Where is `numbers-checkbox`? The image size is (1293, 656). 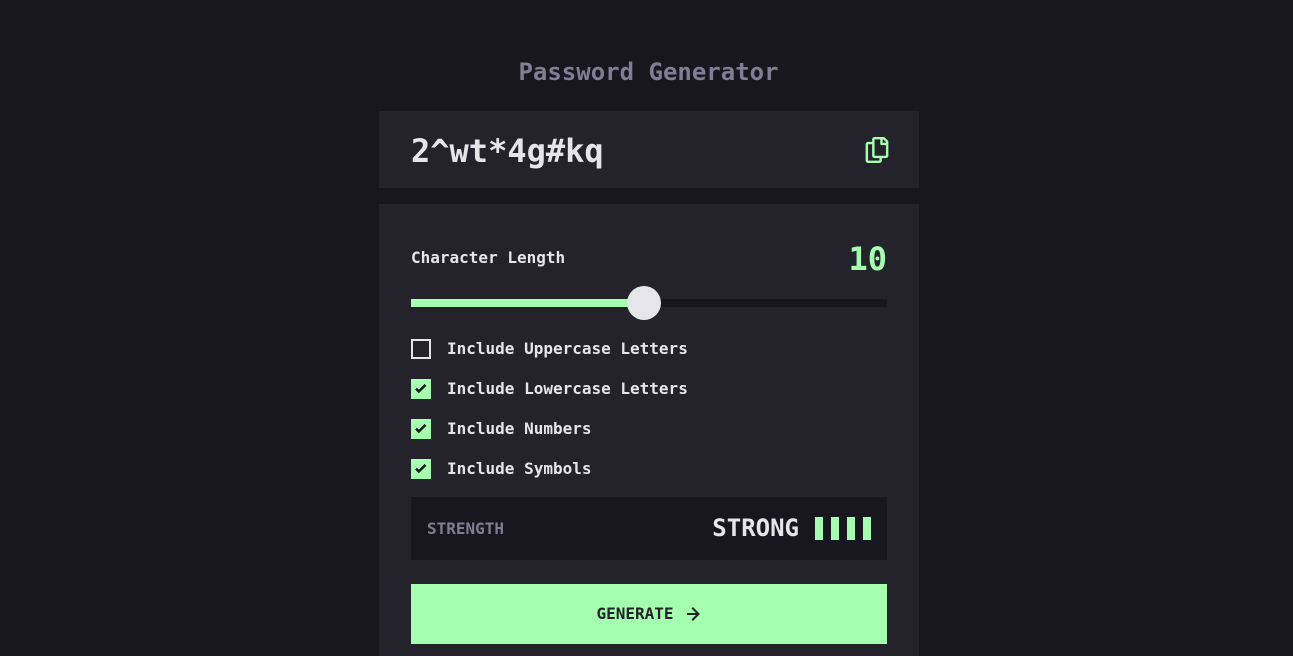
numbers-checkbox is located at coordinates (421, 429).